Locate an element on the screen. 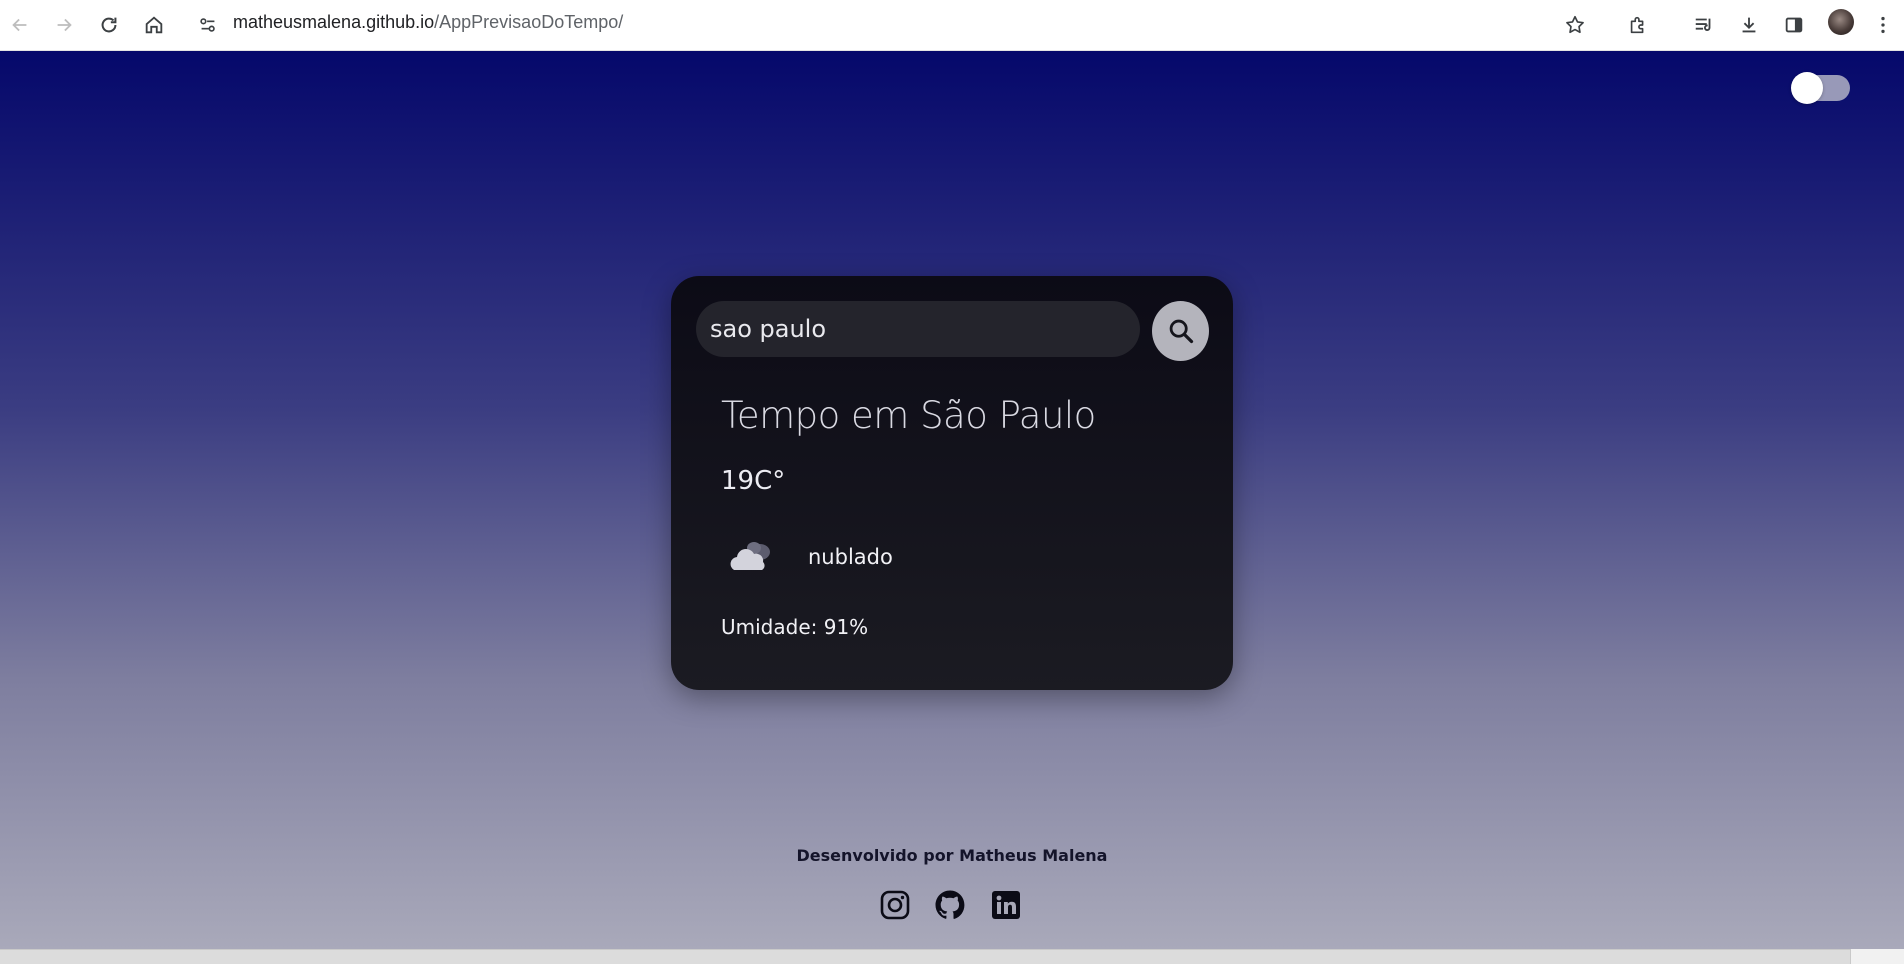 Image resolution: width=1904 pixels, height=964 pixels. weather-description: nublado is located at coordinates (850, 557).